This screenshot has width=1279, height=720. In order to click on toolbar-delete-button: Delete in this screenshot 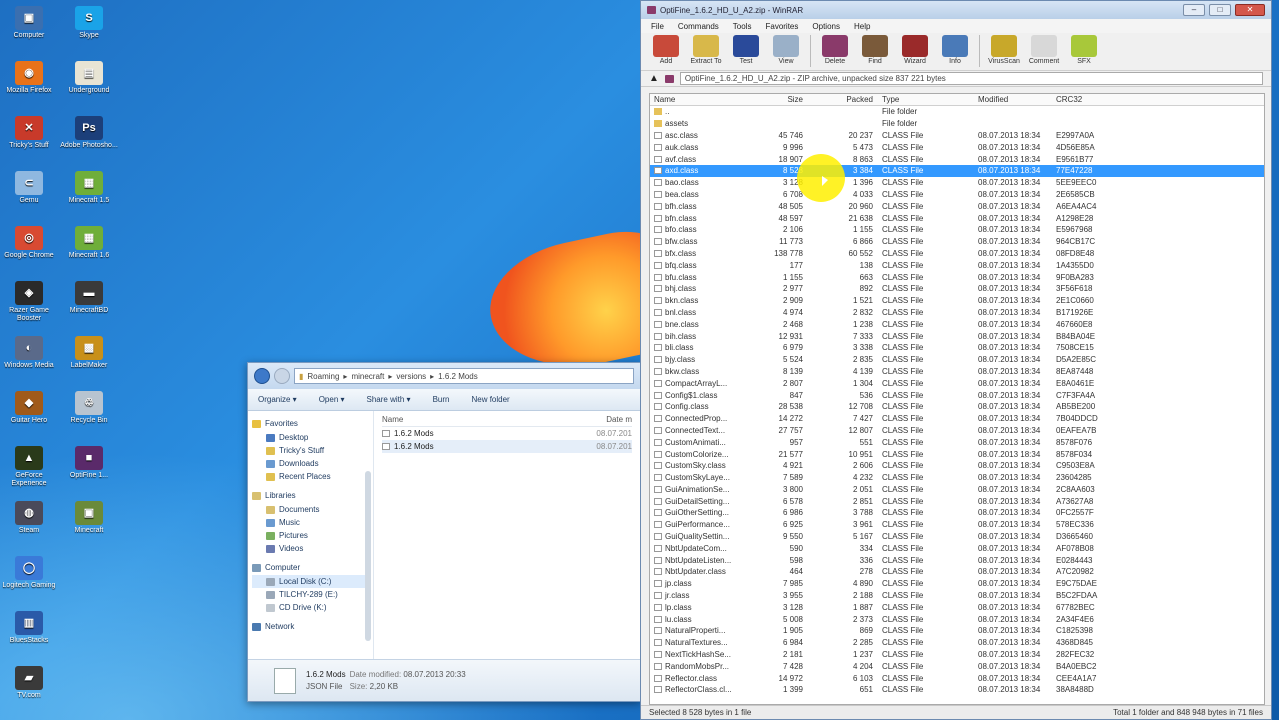, I will do `click(835, 50)`.